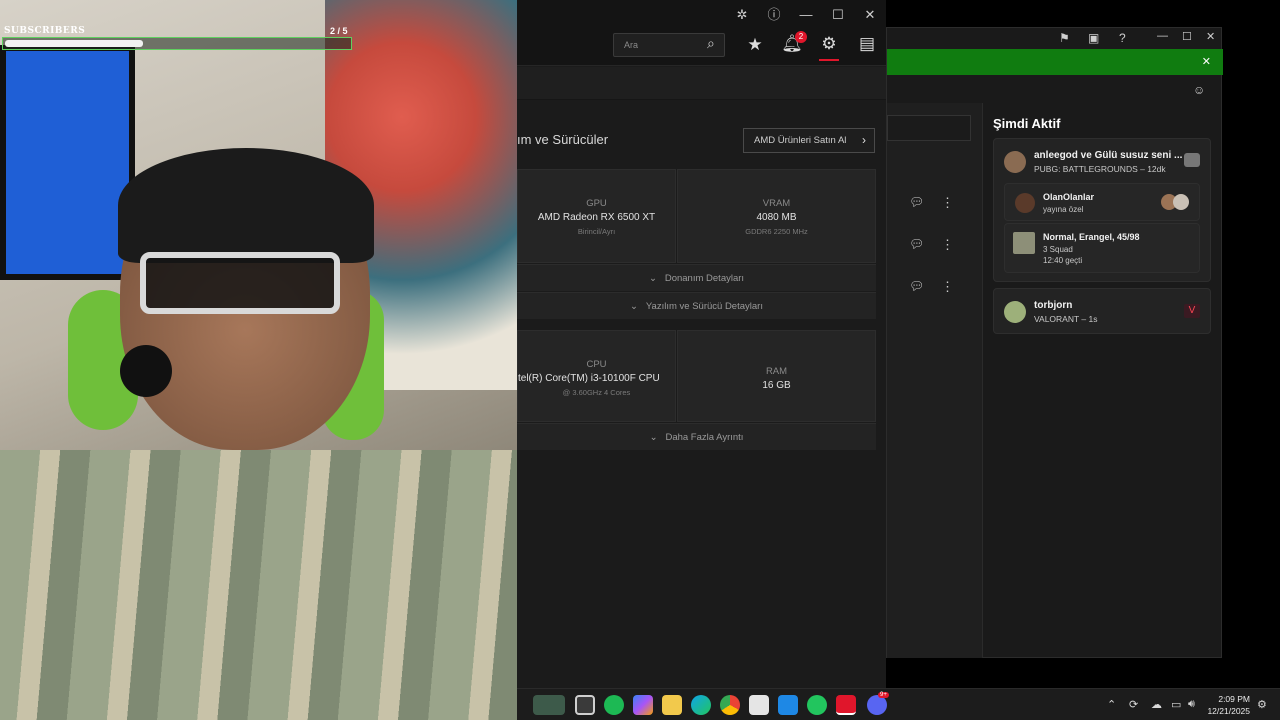  What do you see at coordinates (596, 392) in the screenshot?
I see `cpu-sub: @ 3.60GHz 4 Cores` at bounding box center [596, 392].